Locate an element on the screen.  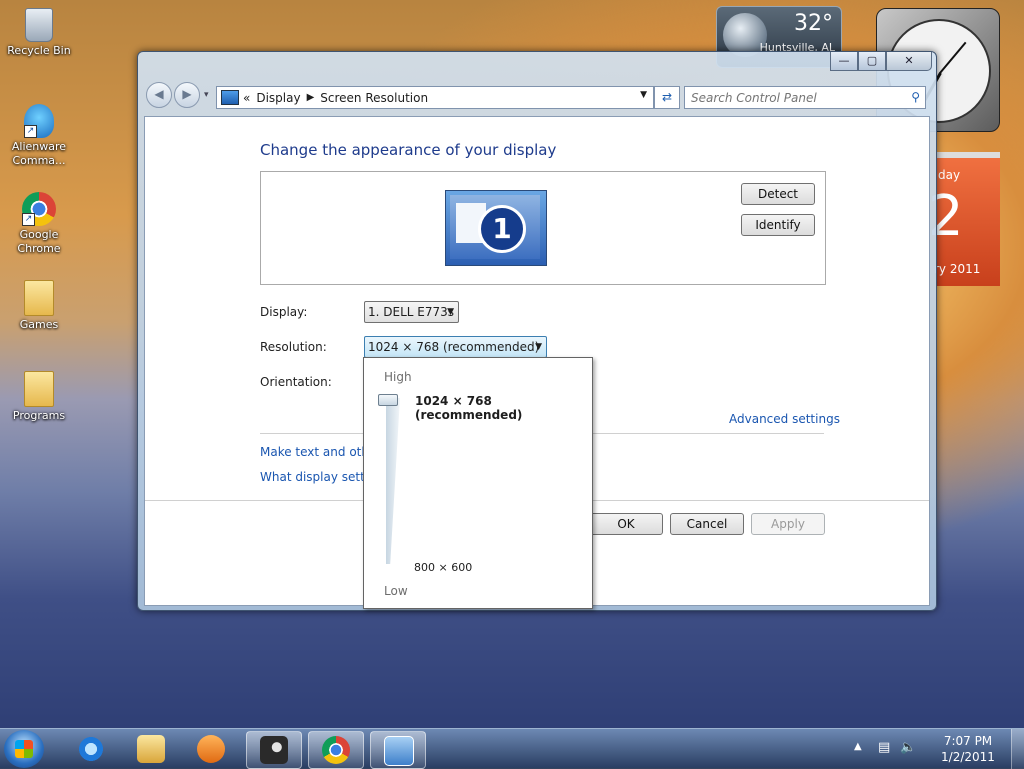
display-label: Display: is located at coordinates (284, 312).